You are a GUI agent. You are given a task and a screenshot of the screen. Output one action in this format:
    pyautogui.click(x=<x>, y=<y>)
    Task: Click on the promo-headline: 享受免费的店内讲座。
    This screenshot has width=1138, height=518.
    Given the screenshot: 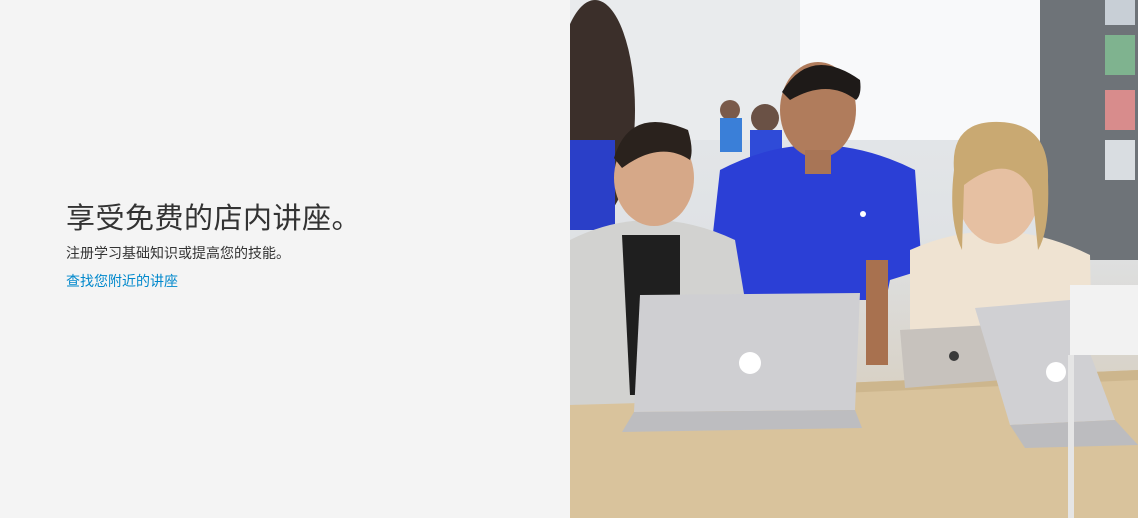 What is the action you would take?
    pyautogui.click(x=214, y=218)
    